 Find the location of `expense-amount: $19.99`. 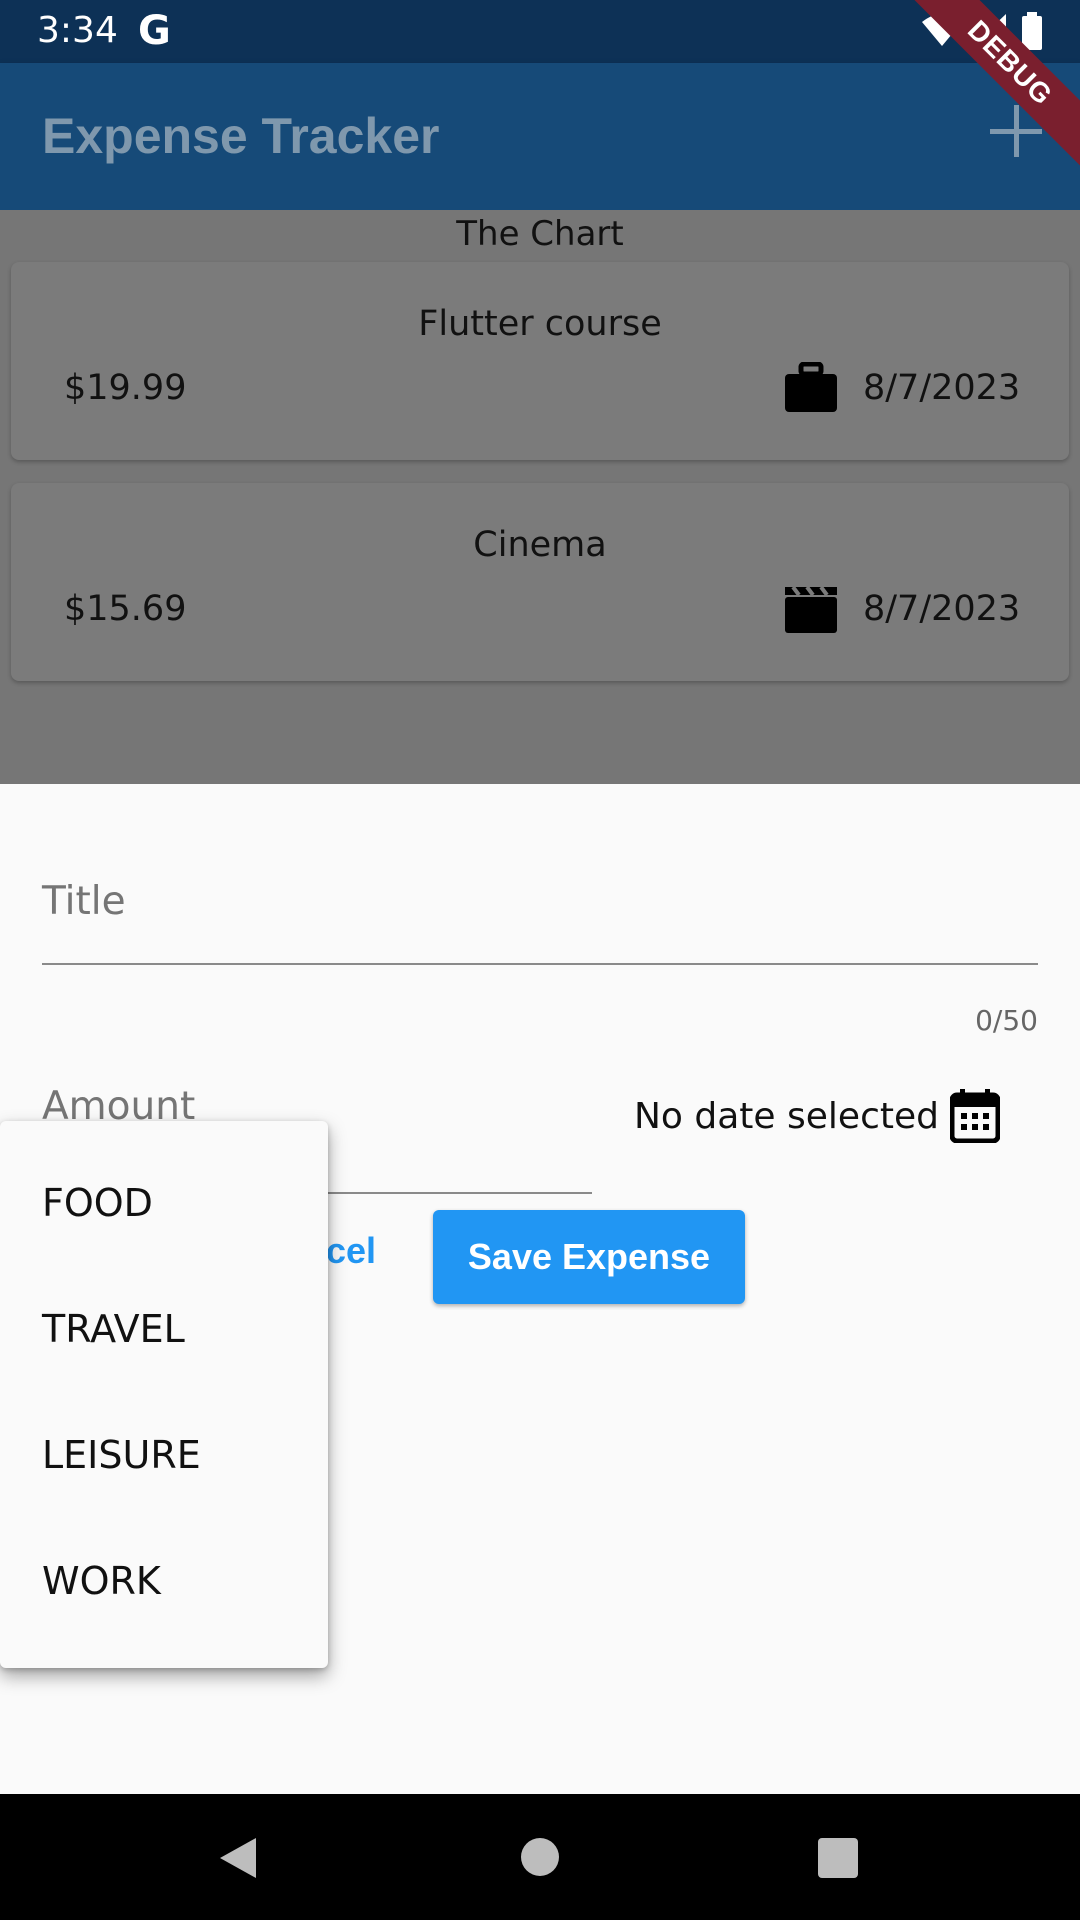

expense-amount: $19.99 is located at coordinates (125, 388).